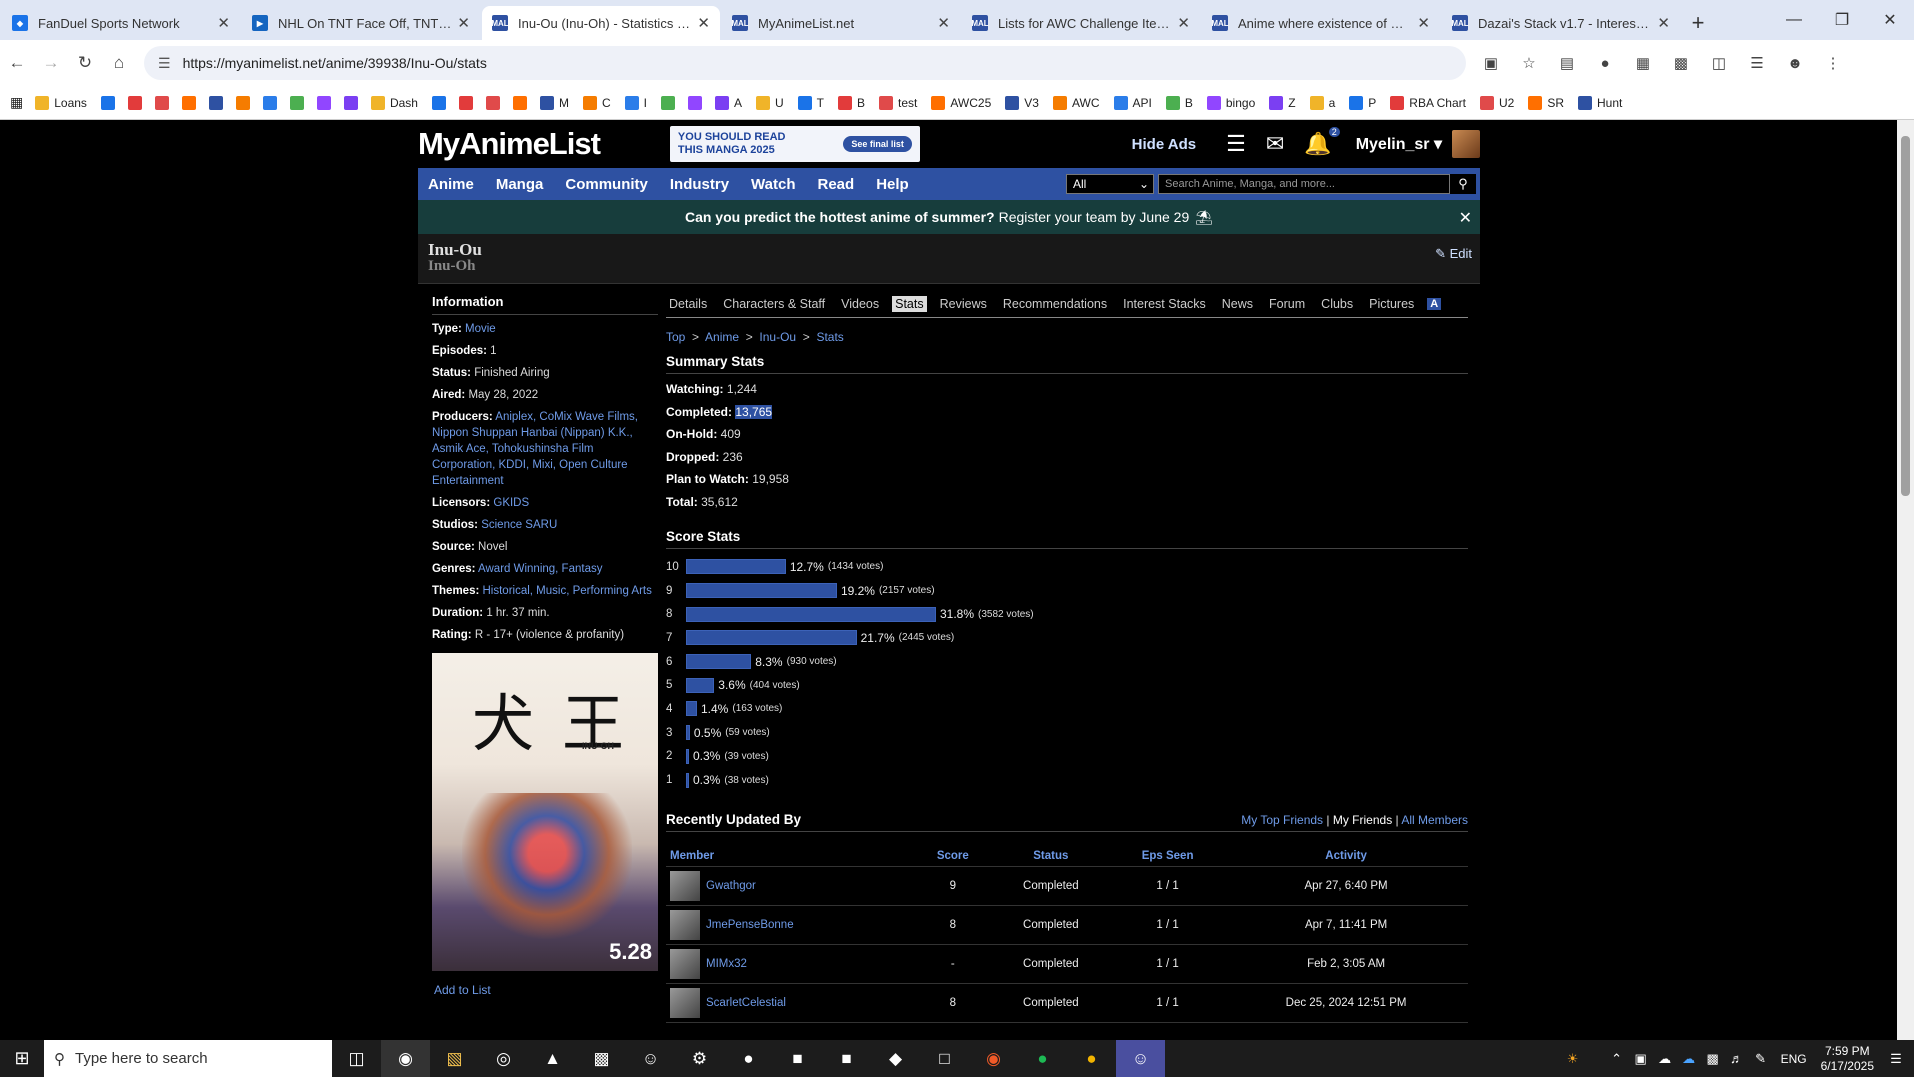  I want to click on bookmark-item: V3, so click(1022, 102).